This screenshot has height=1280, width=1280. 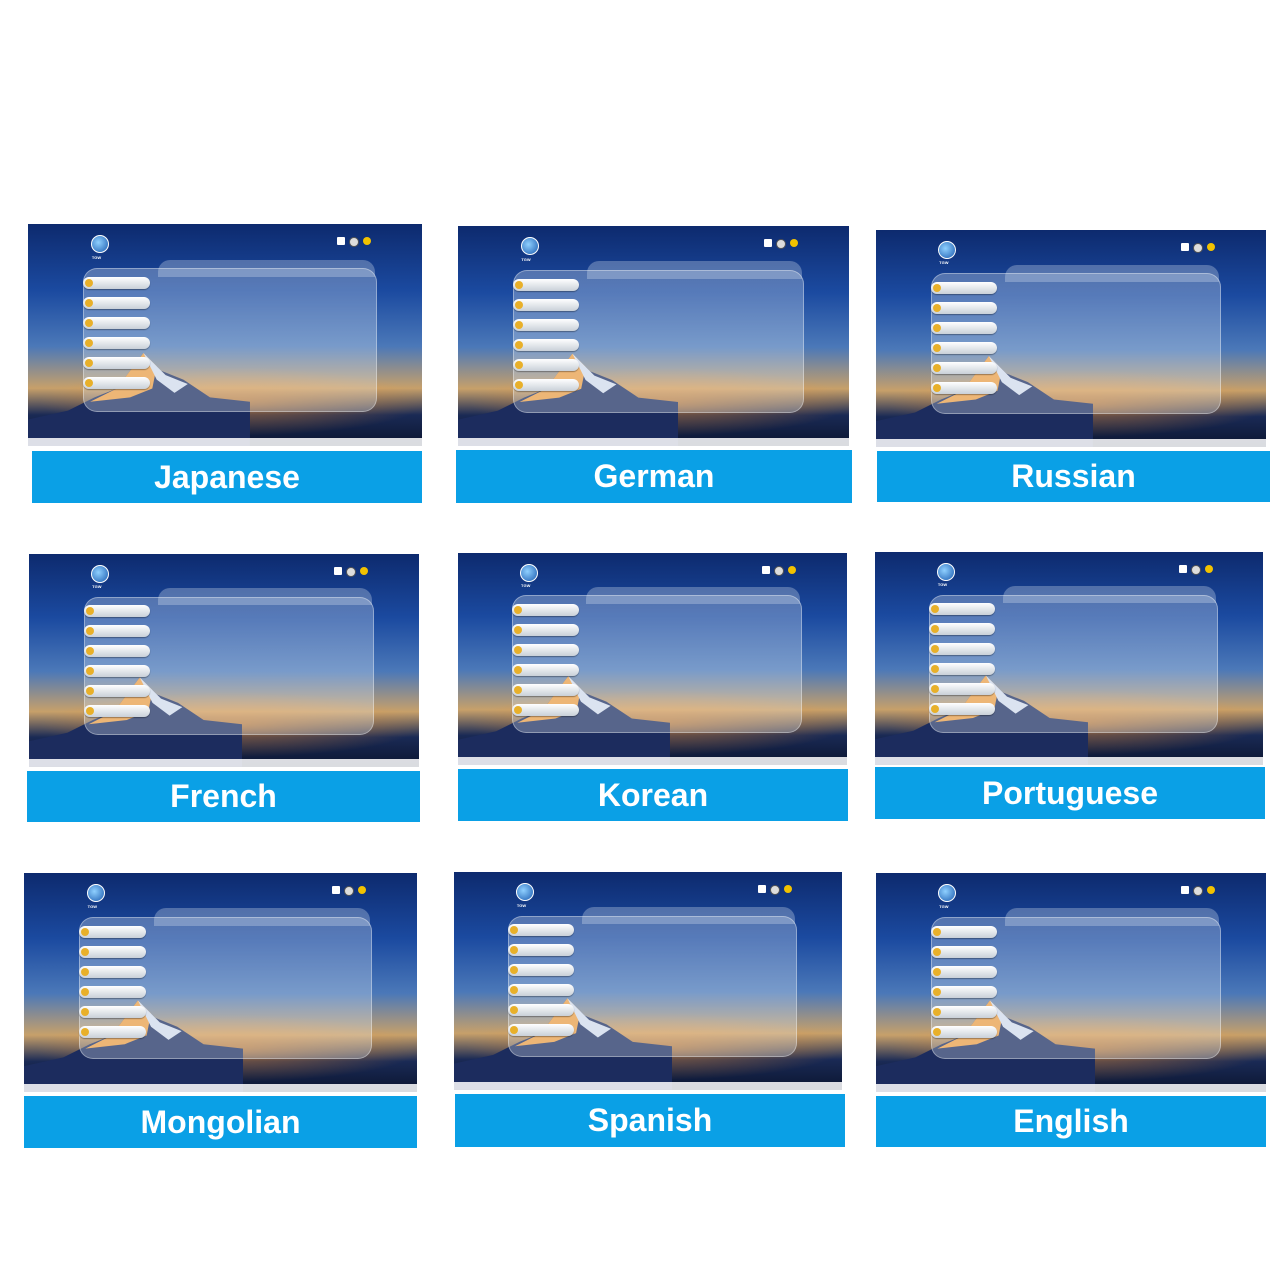 What do you see at coordinates (220, 1122) in the screenshot?
I see `label-mongolian: Mongolian` at bounding box center [220, 1122].